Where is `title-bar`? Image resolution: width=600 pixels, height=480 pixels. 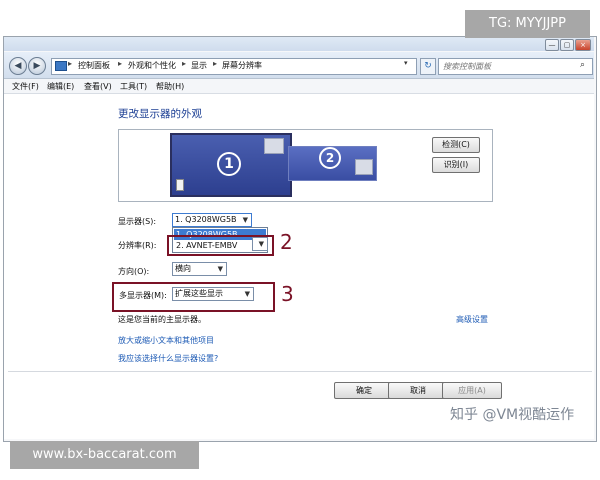
title-bar is located at coordinates (299, 44).